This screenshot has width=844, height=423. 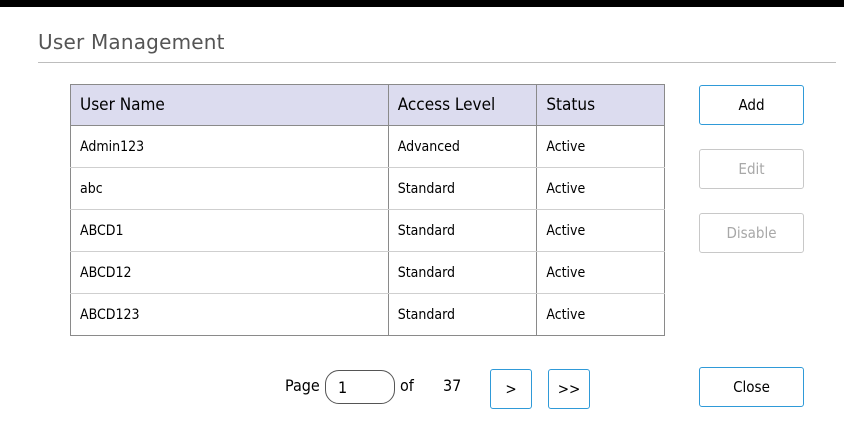 I want to click on table-row: ABCD1 Standard Active, so click(x=367, y=230).